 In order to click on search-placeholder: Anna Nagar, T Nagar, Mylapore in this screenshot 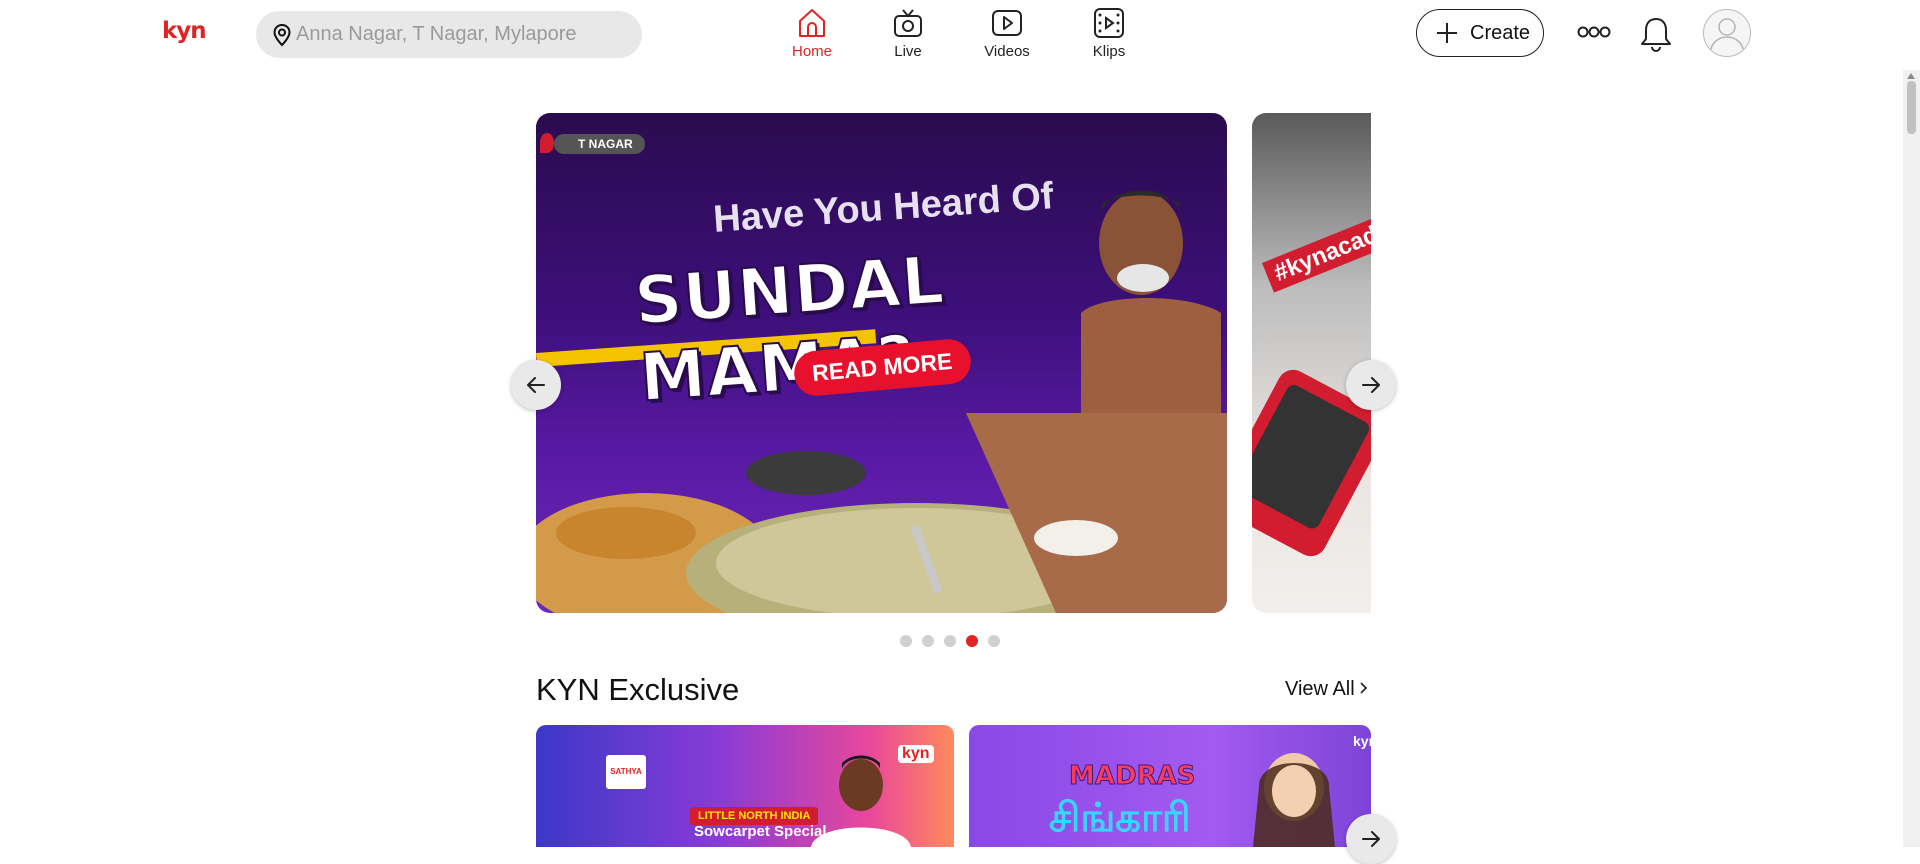, I will do `click(436, 34)`.